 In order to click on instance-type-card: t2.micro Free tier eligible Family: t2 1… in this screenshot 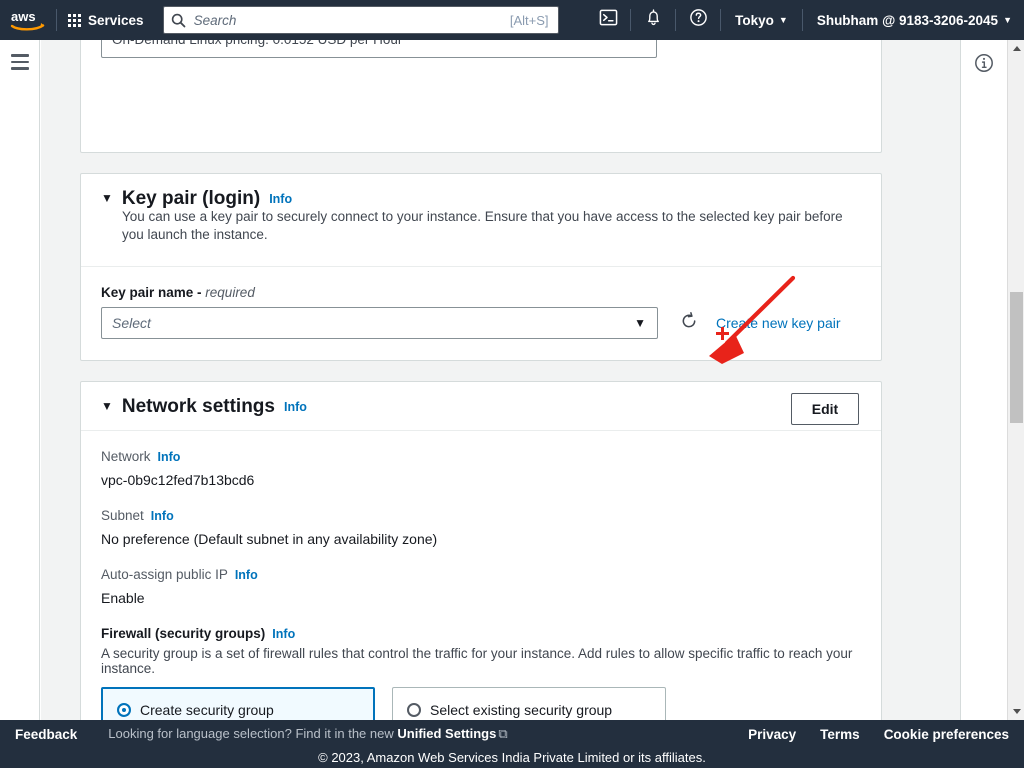, I will do `click(481, 96)`.